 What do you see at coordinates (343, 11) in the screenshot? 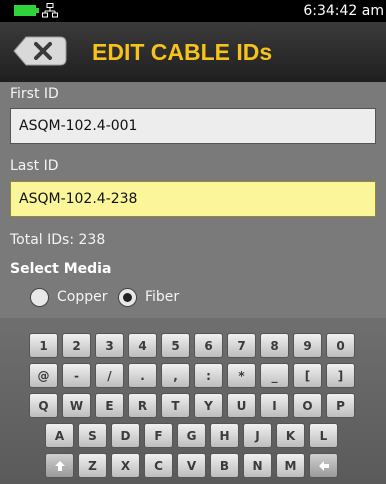
I see `clock: 6:34:42 am` at bounding box center [343, 11].